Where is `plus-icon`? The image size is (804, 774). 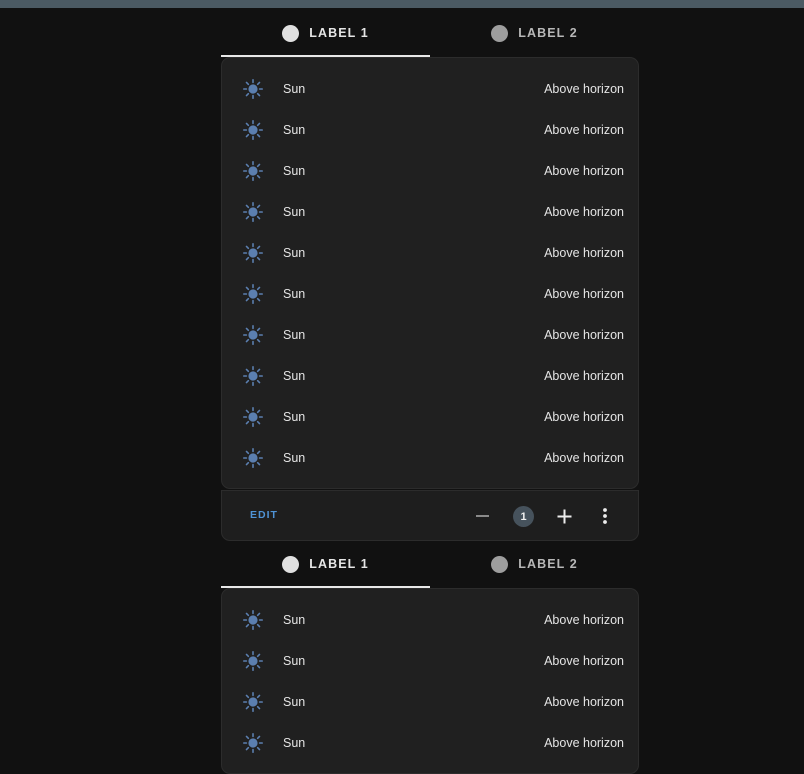
plus-icon is located at coordinates (564, 516).